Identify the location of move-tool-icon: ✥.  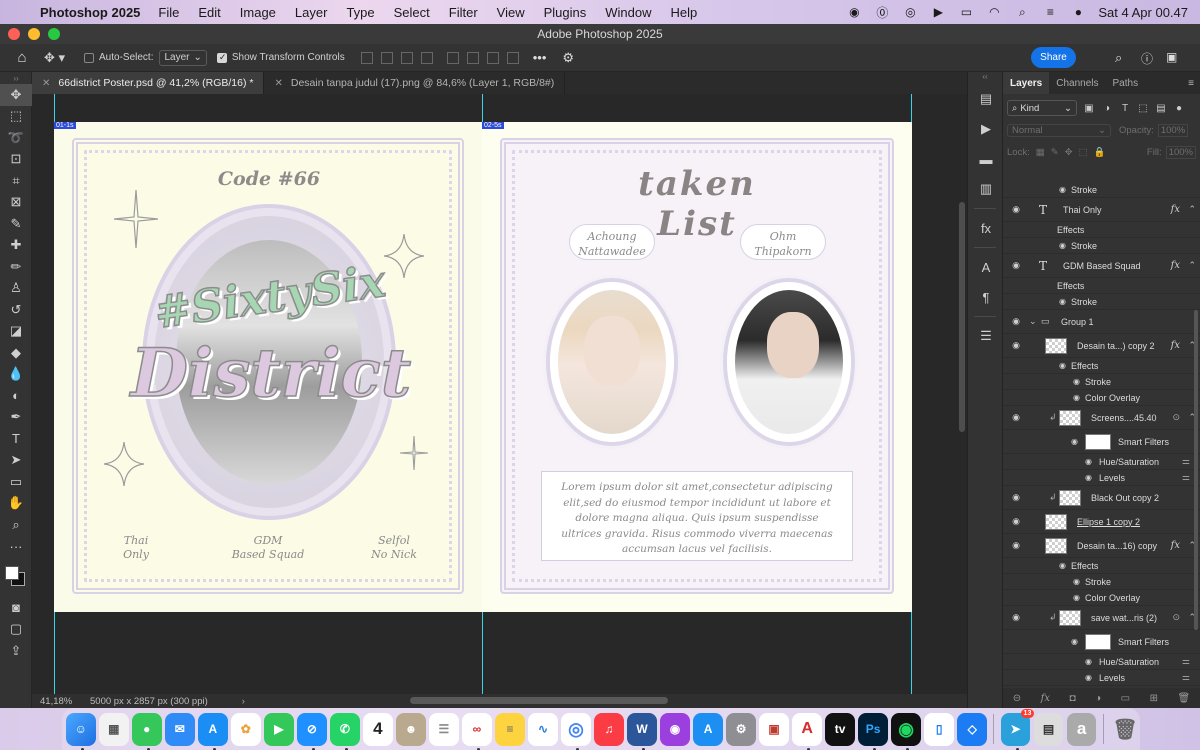
(16, 95).